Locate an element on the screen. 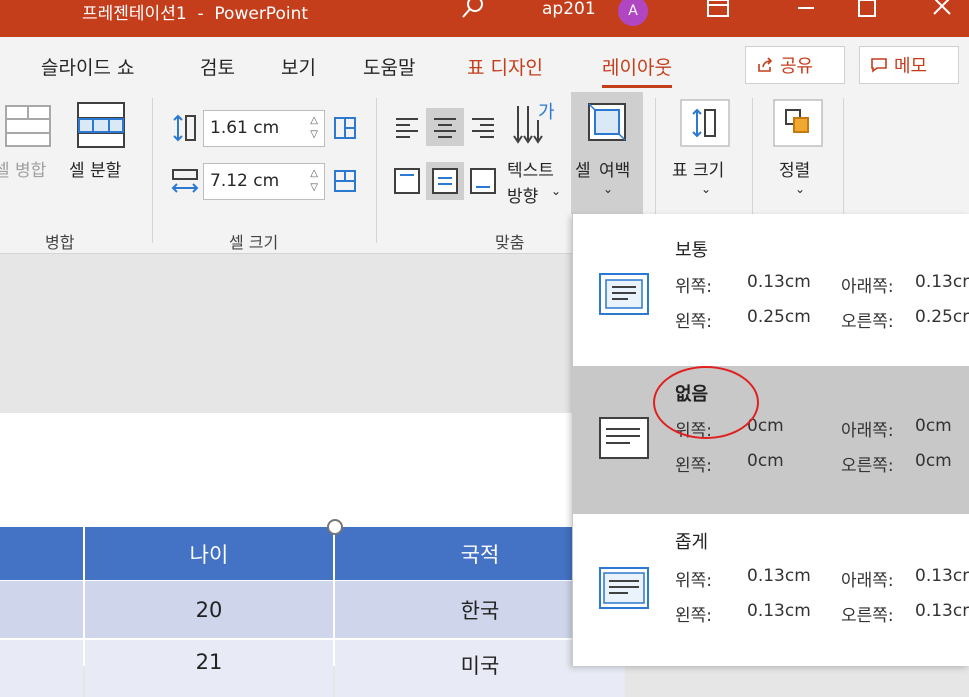 The height and width of the screenshot is (697, 969). share-label: 공유 is located at coordinates (797, 66).